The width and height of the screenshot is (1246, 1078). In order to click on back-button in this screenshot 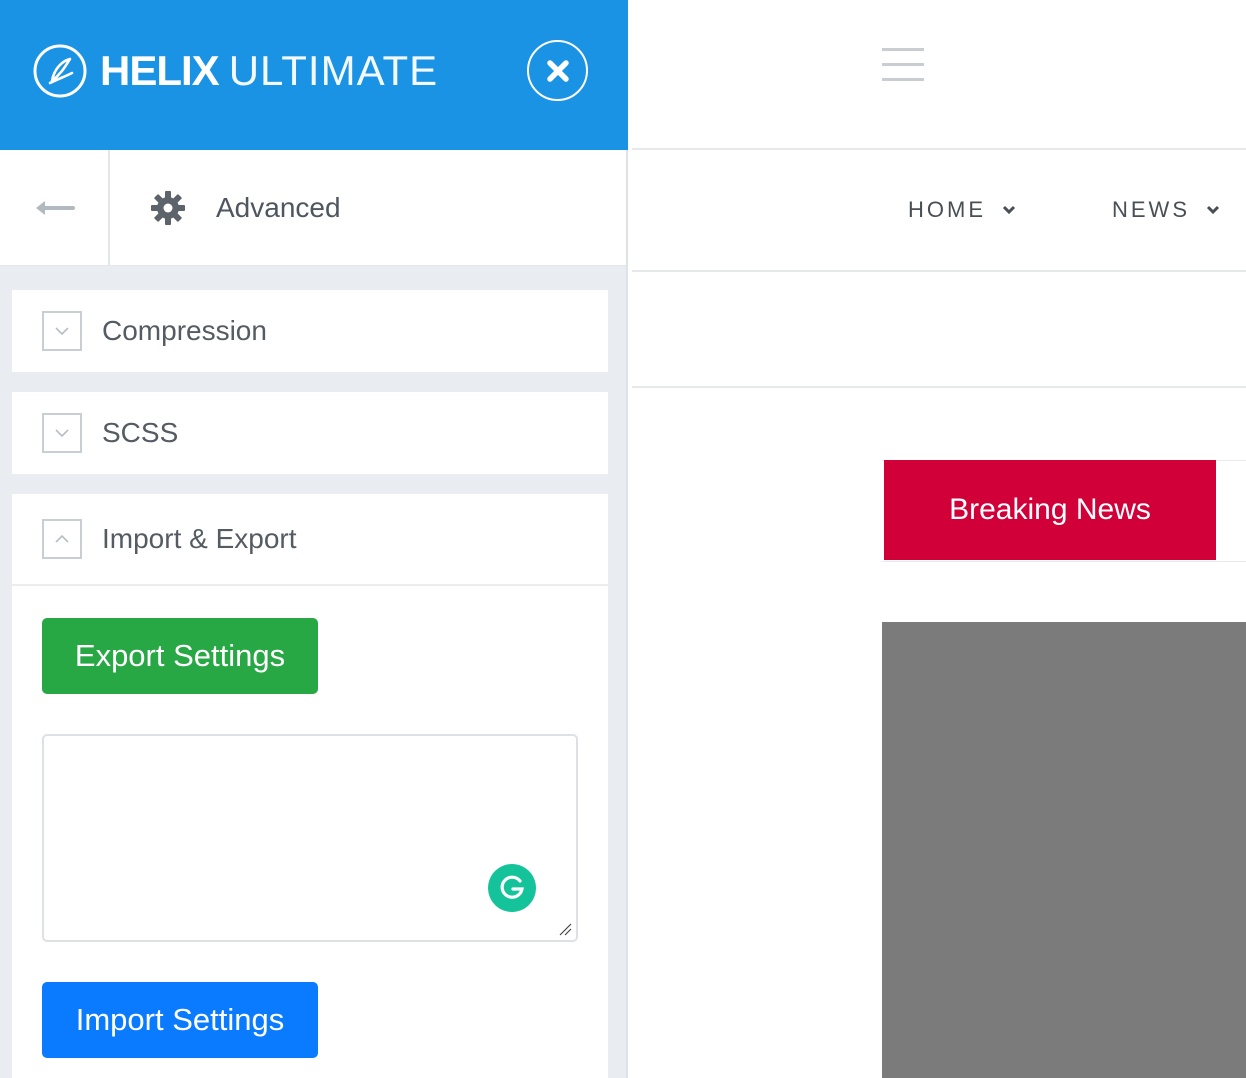, I will do `click(55, 208)`.